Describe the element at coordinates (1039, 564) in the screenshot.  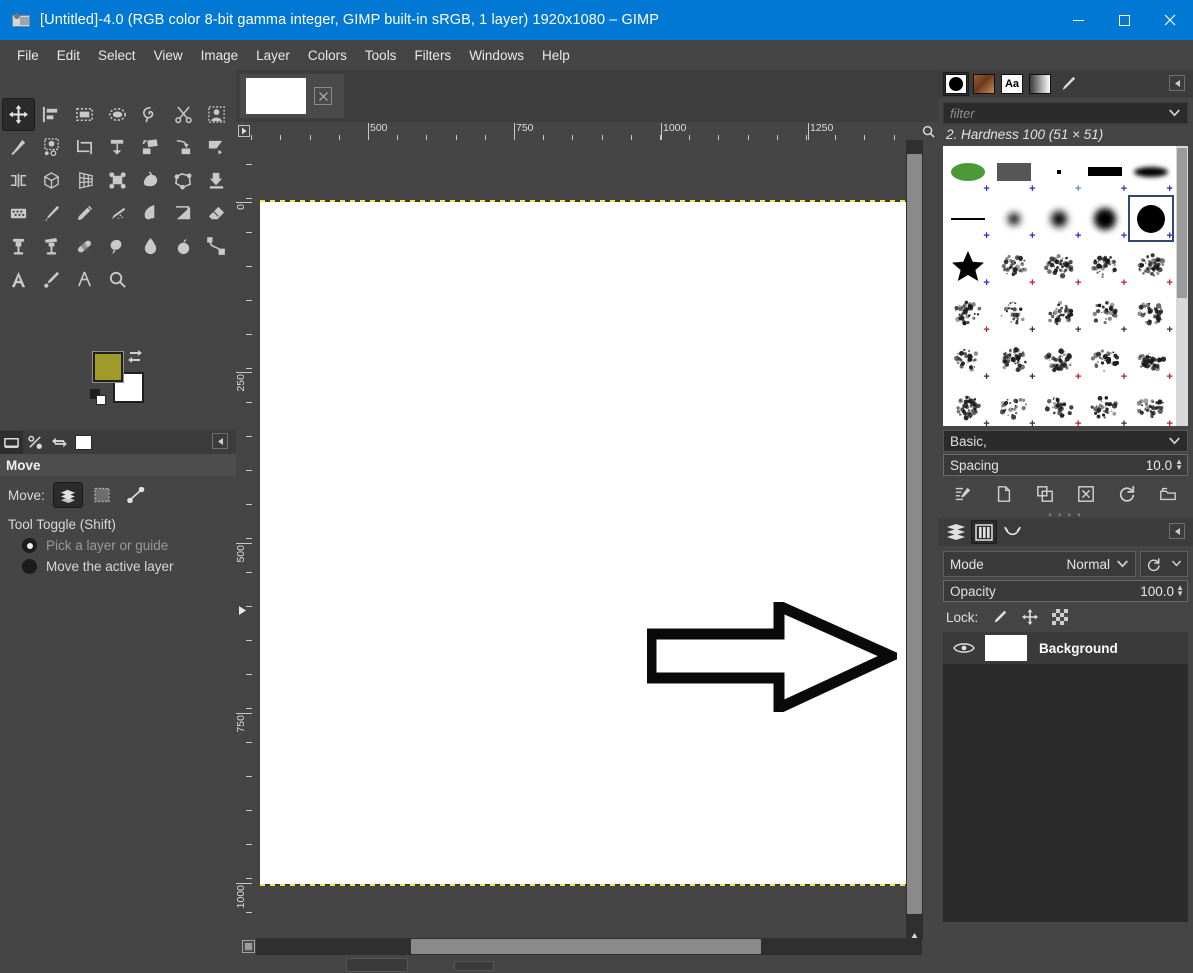
I see `blend-mode-selector: Mode Normal` at that location.